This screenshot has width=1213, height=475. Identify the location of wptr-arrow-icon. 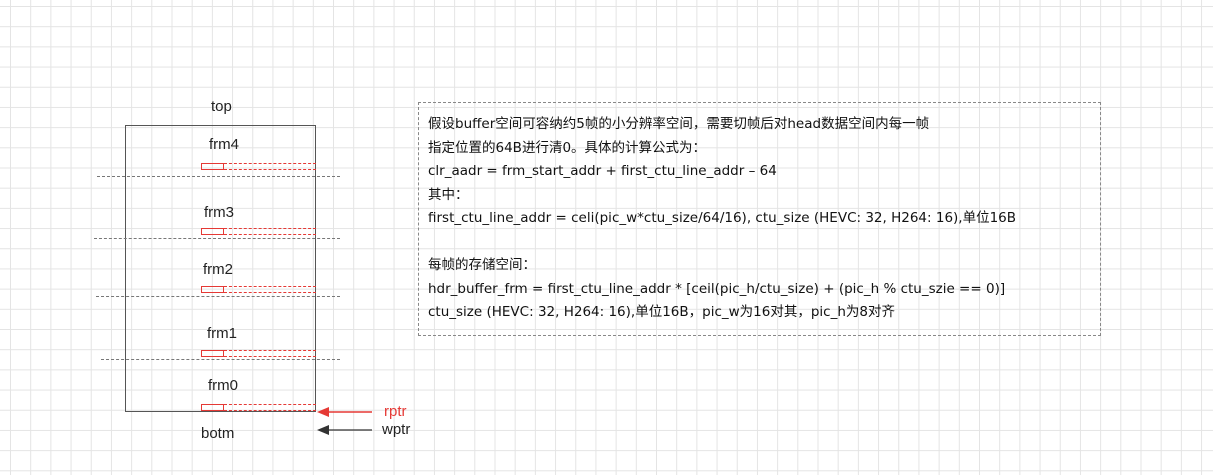
(344, 430).